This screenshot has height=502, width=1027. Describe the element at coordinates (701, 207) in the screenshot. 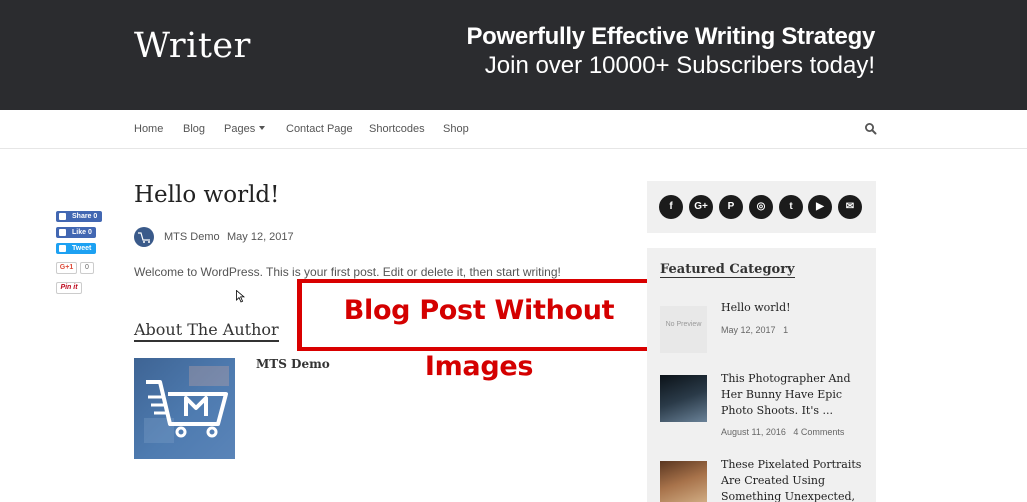

I see `google-plus-icon: G+` at that location.